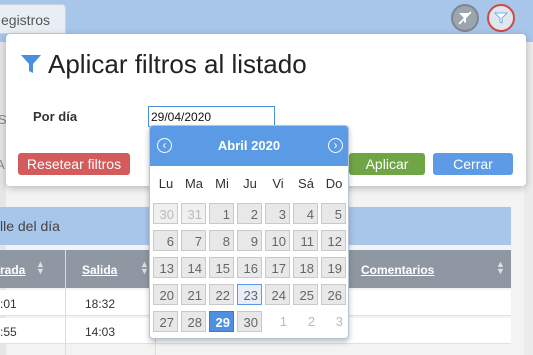 The width and height of the screenshot is (533, 355). I want to click on calendar-day: 6, so click(165, 240).